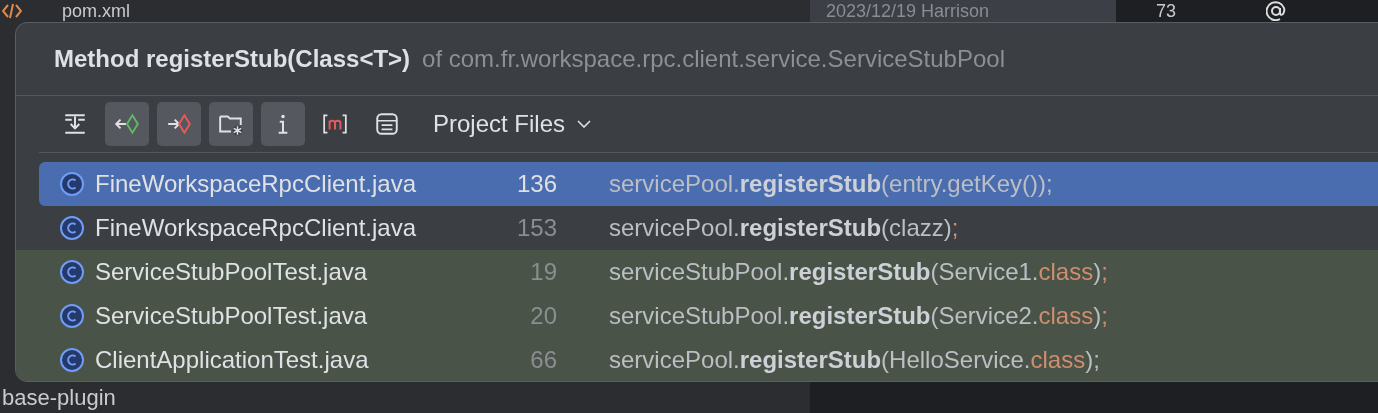 Image resolution: width=1378 pixels, height=413 pixels. What do you see at coordinates (1276, 11) in the screenshot?
I see `at-icon` at bounding box center [1276, 11].